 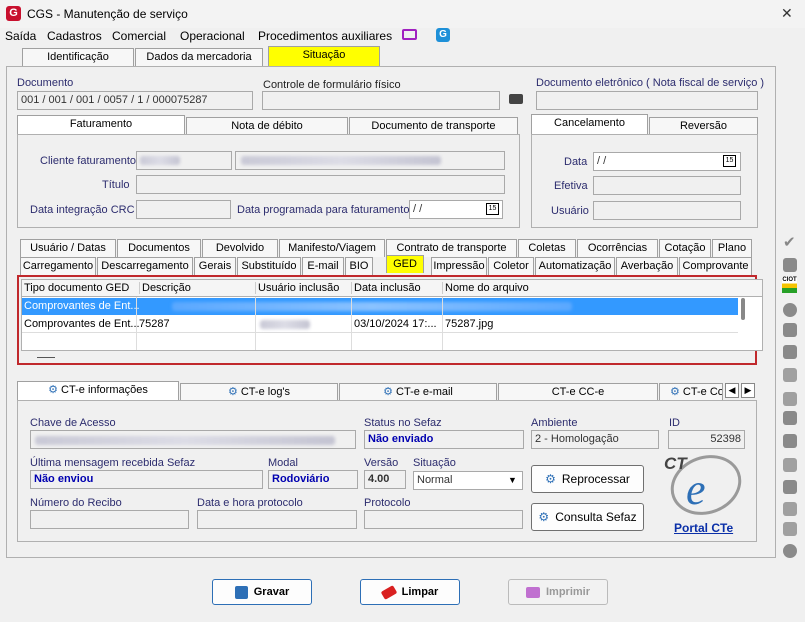 What do you see at coordinates (554, 423) in the screenshot?
I see `ambiente-label: Ambiente` at bounding box center [554, 423].